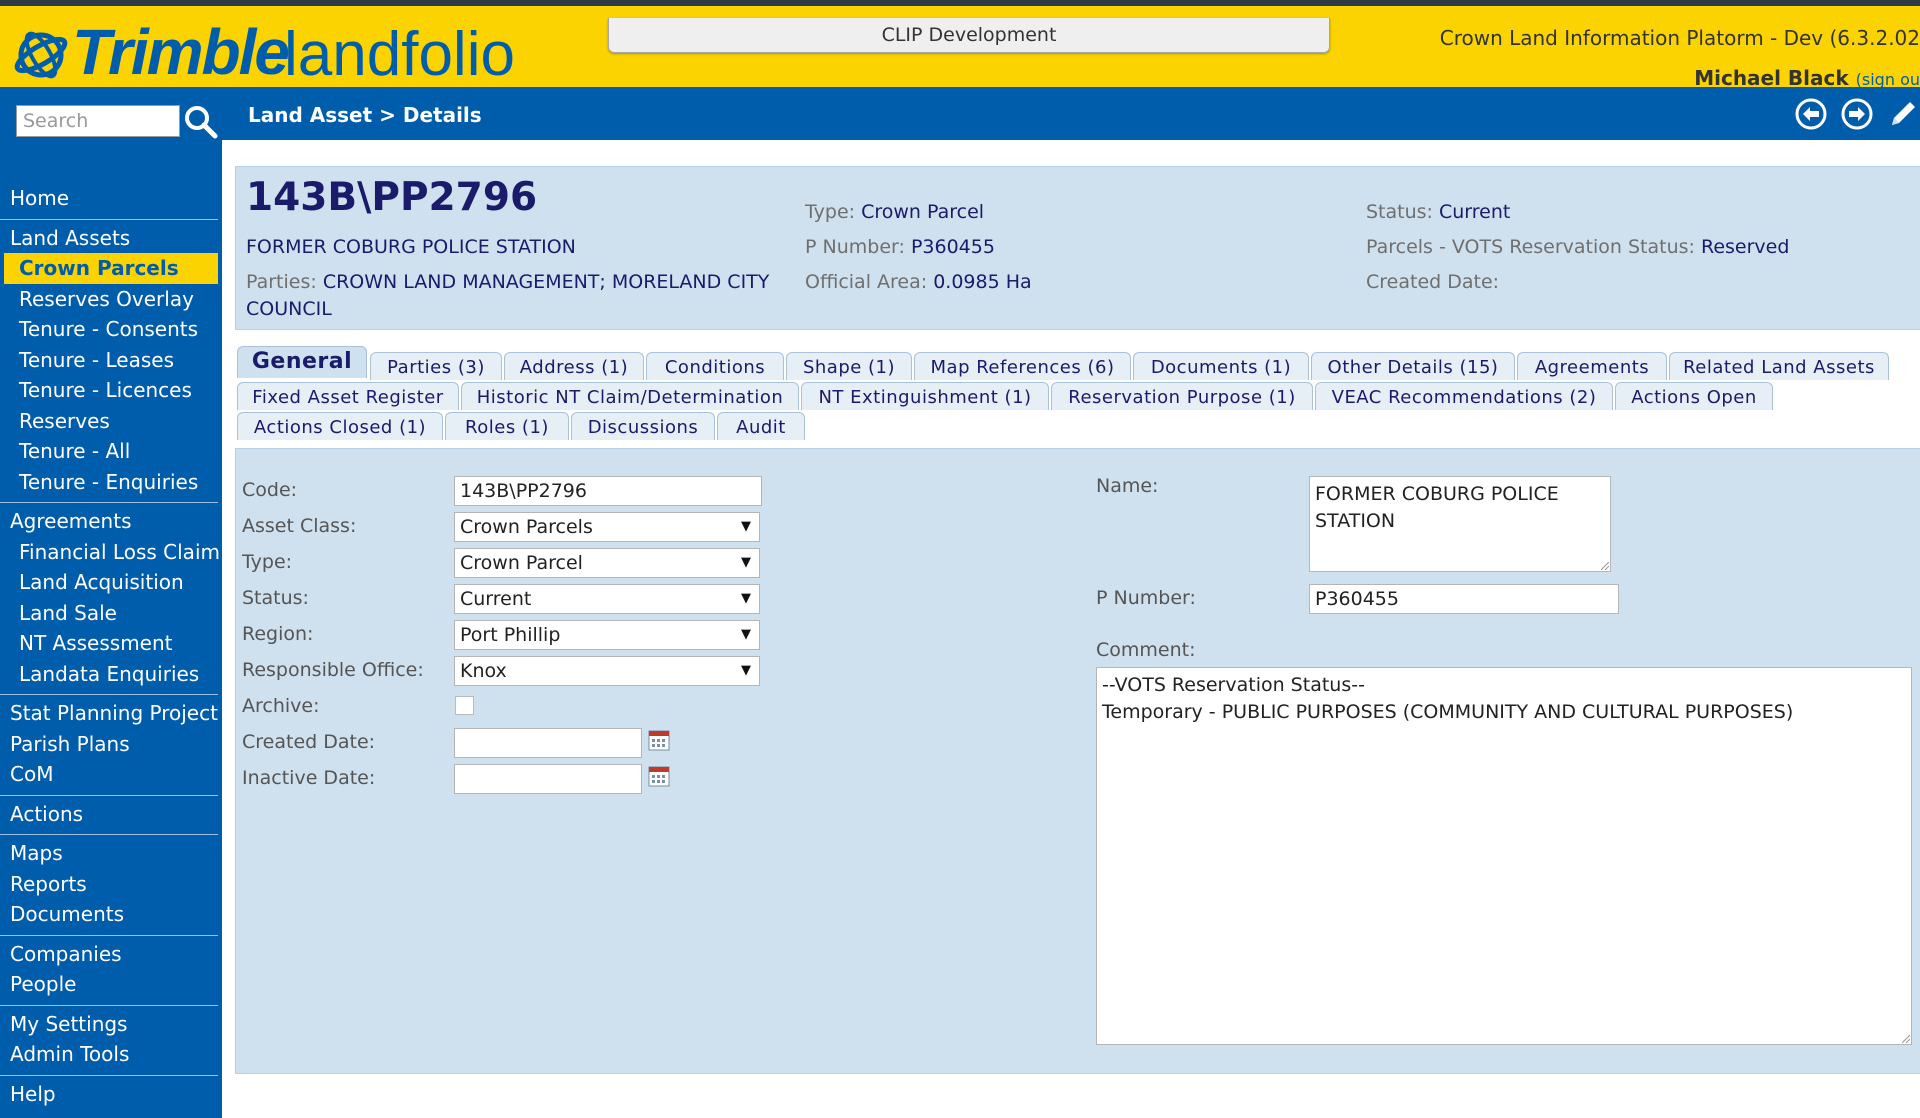 The width and height of the screenshot is (1920, 1118). Describe the element at coordinates (894, 212) in the screenshot. I see `summary-type: Type: Crown Parcel` at that location.